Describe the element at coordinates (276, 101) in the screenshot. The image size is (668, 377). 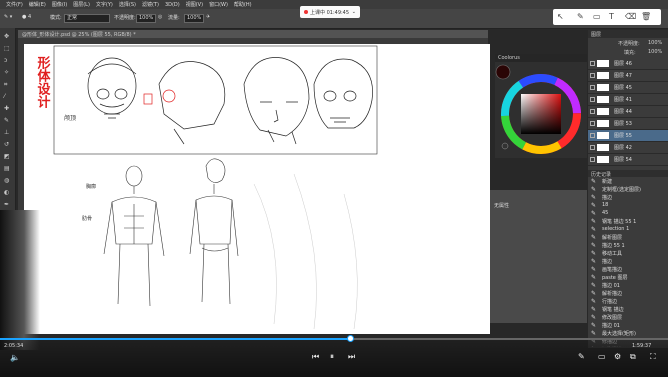
I see `head-portrait-sketch` at that location.